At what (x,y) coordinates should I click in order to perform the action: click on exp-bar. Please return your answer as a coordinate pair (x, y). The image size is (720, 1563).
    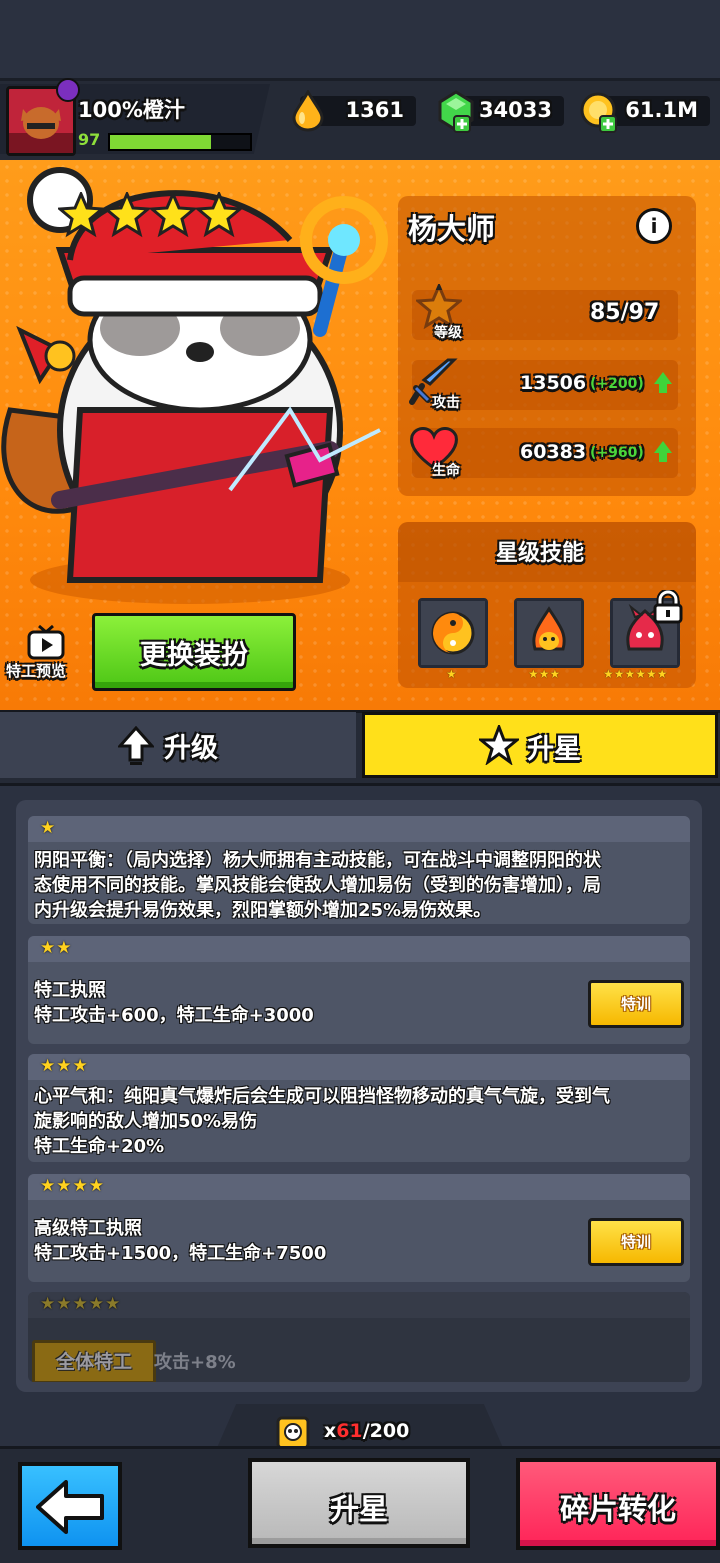
    Looking at the image, I should click on (180, 142).